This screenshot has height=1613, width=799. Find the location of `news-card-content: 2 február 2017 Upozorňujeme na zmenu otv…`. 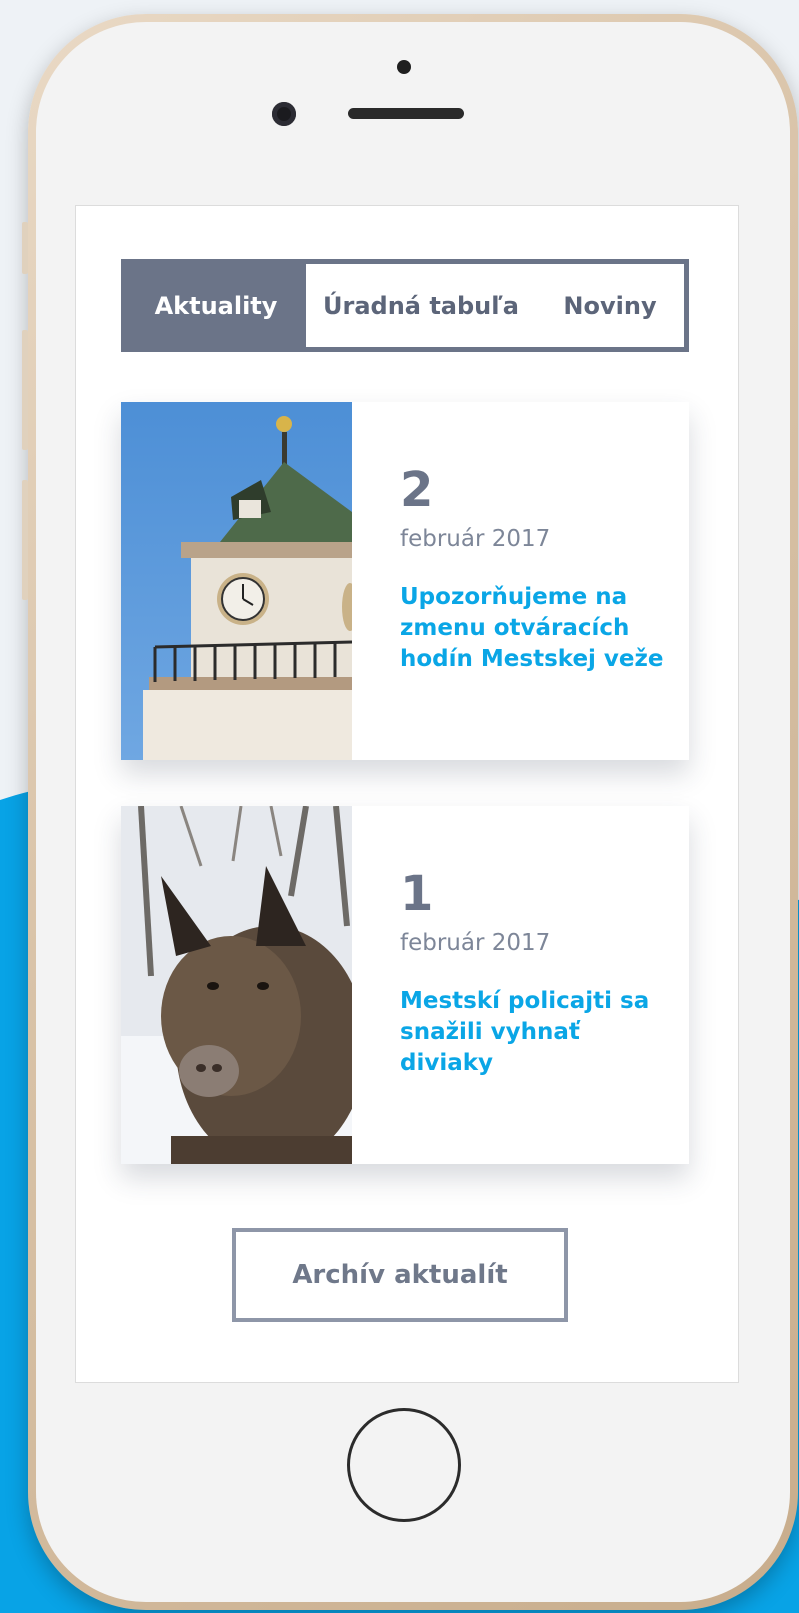

news-card-content: 2 február 2017 Upozorňujeme na zmenu otv… is located at coordinates (534, 570).